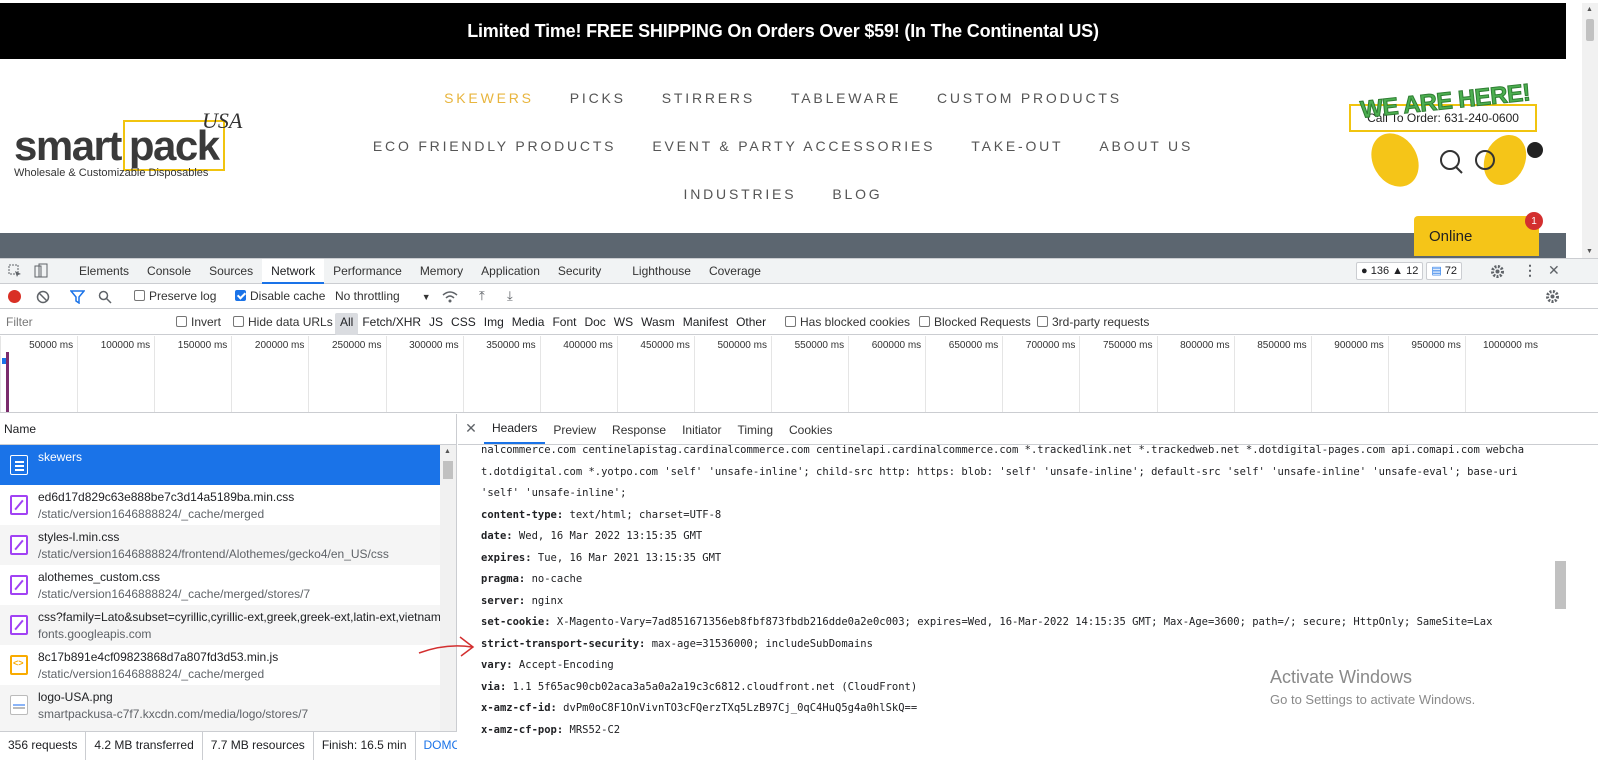 The image size is (1598, 760). What do you see at coordinates (383, 297) in the screenshot?
I see `throttling-select: No throttling ▼` at bounding box center [383, 297].